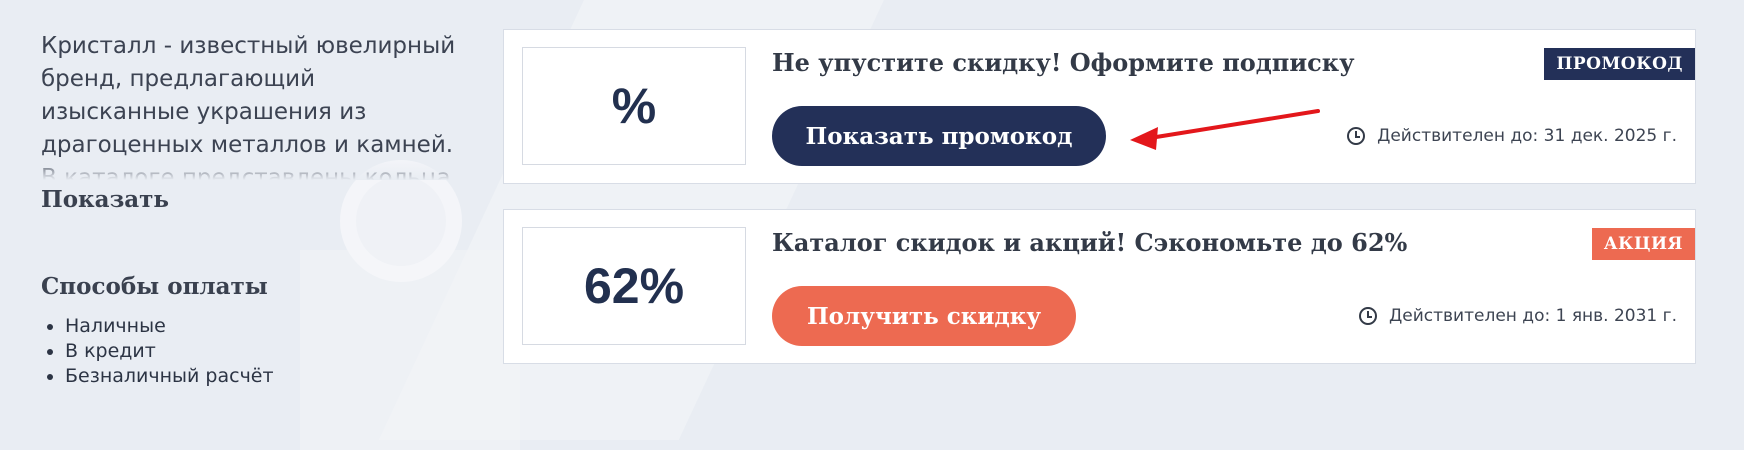  Describe the element at coordinates (634, 286) in the screenshot. I see `coupon-image-box: 62%` at that location.